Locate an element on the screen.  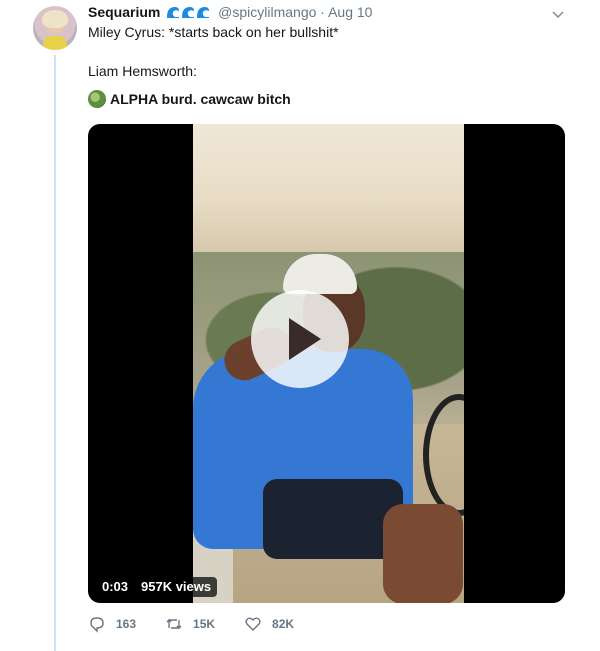
video-views: 957K views is located at coordinates (176, 587).